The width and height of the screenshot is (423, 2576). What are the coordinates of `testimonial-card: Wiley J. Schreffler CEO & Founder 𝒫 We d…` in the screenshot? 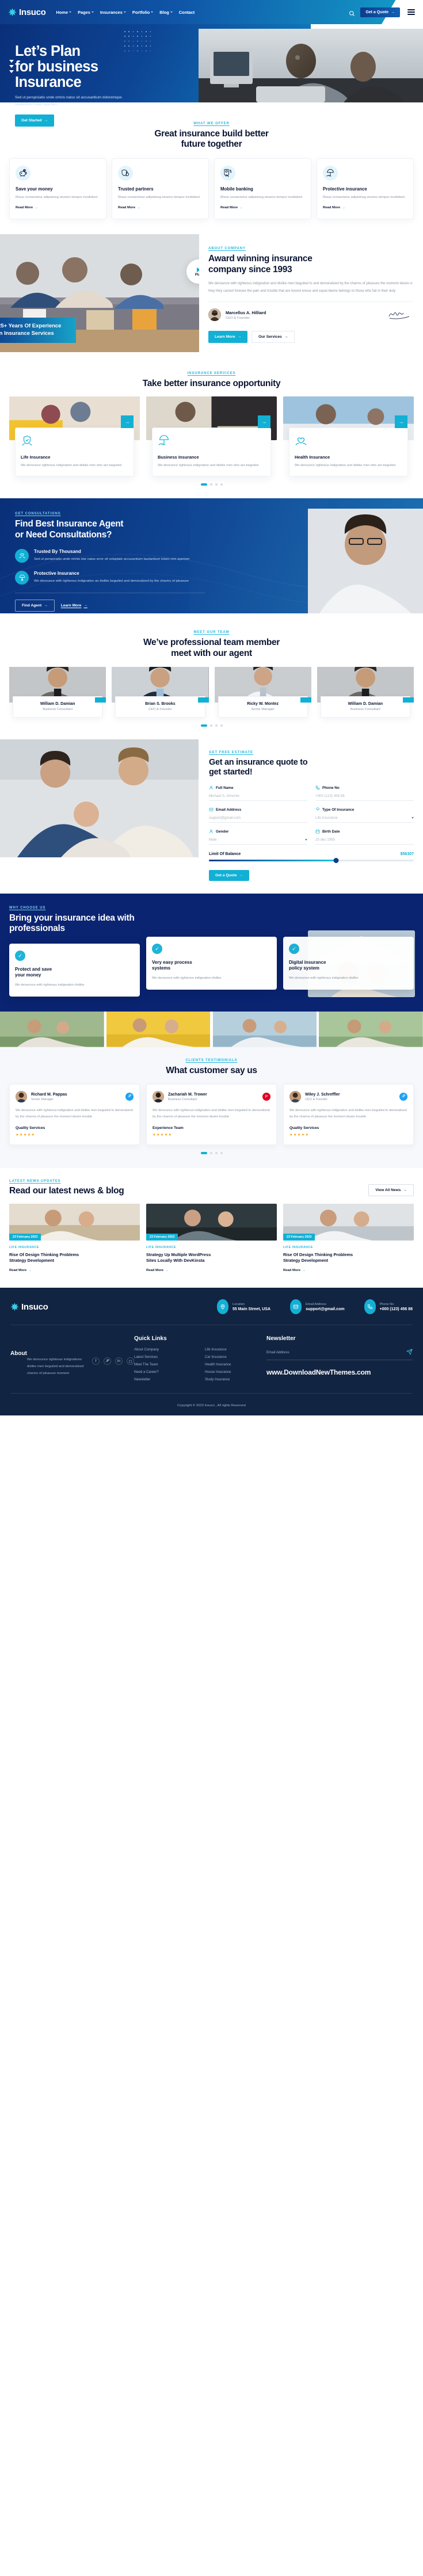 It's located at (348, 1114).